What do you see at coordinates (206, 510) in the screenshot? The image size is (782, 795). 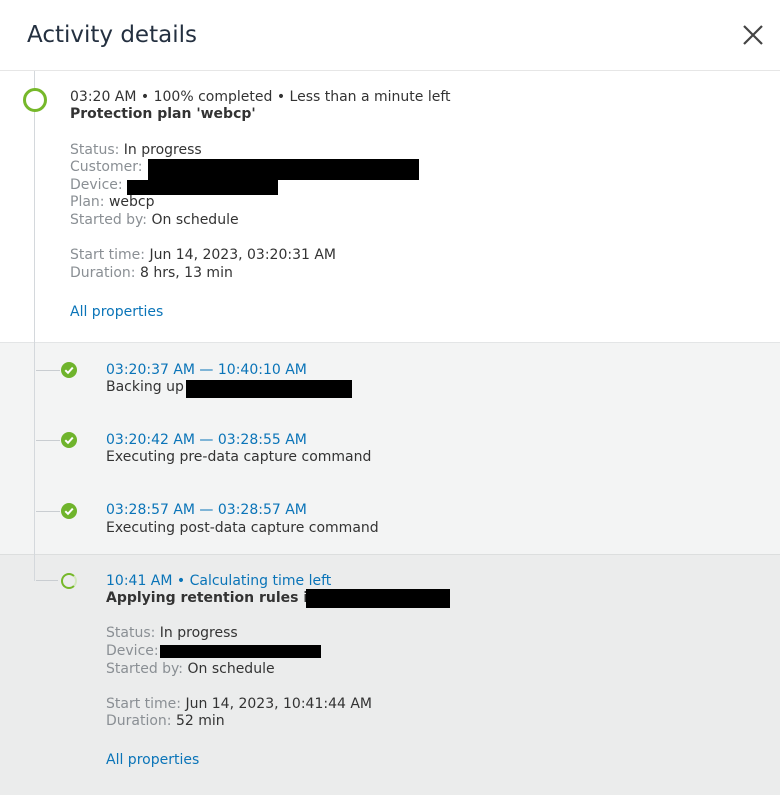 I see `step-time: 03:28:57 AM — 03:28:57 AM` at bounding box center [206, 510].